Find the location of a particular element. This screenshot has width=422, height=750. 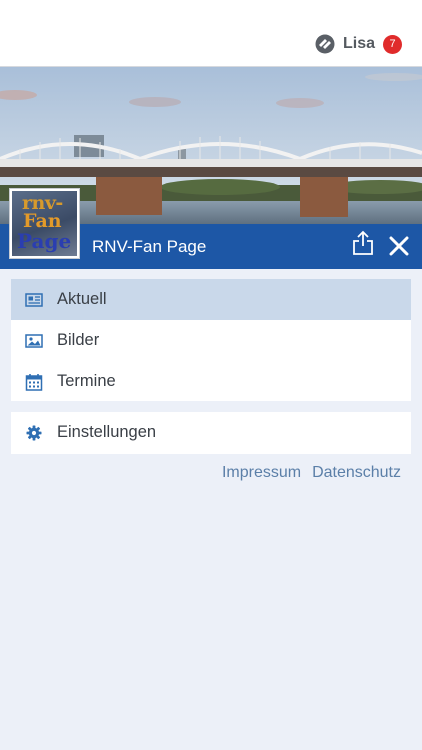

gear-icon is located at coordinates (34, 432).